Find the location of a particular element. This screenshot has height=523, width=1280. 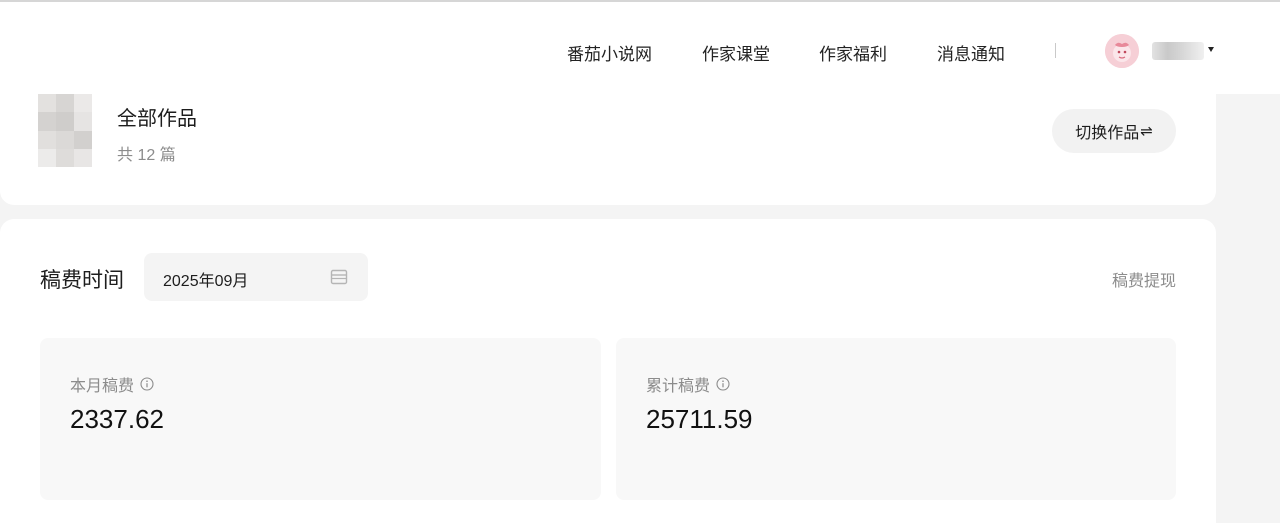

calendar-icon is located at coordinates (339, 277).